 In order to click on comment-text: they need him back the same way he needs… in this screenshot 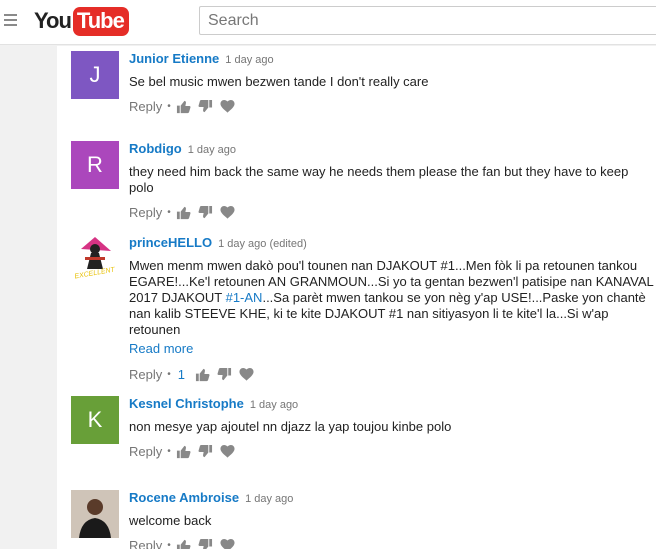, I will do `click(379, 179)`.